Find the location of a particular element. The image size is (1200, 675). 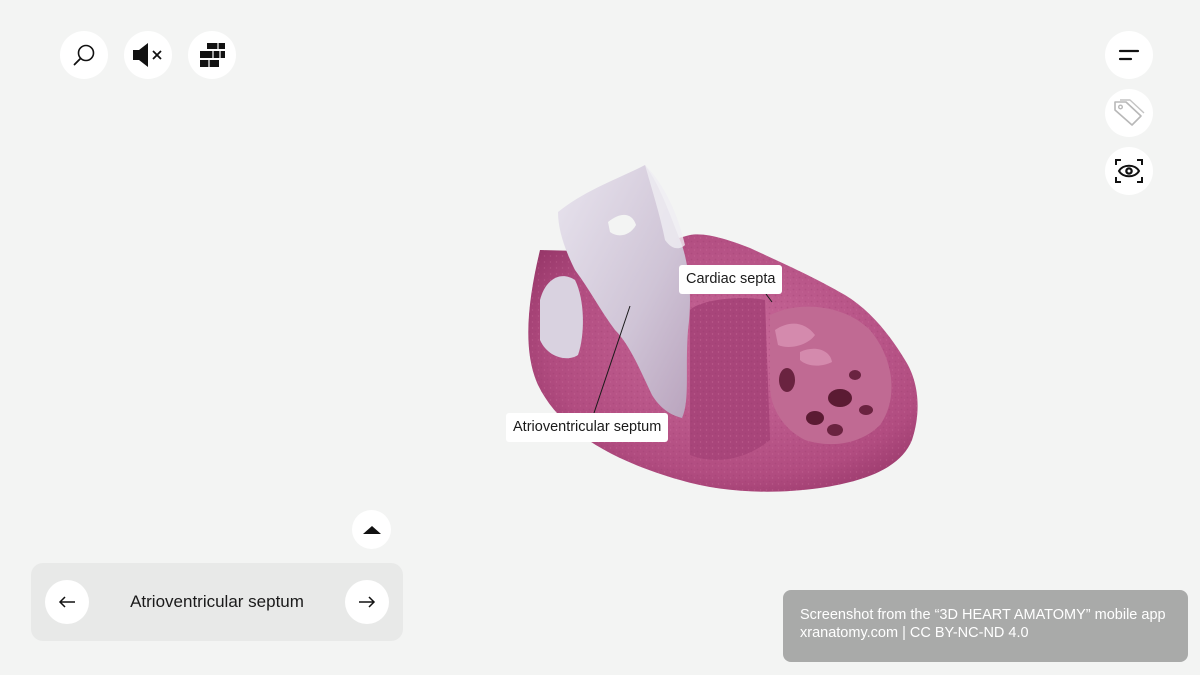

labels-toggle-button is located at coordinates (1129, 113).